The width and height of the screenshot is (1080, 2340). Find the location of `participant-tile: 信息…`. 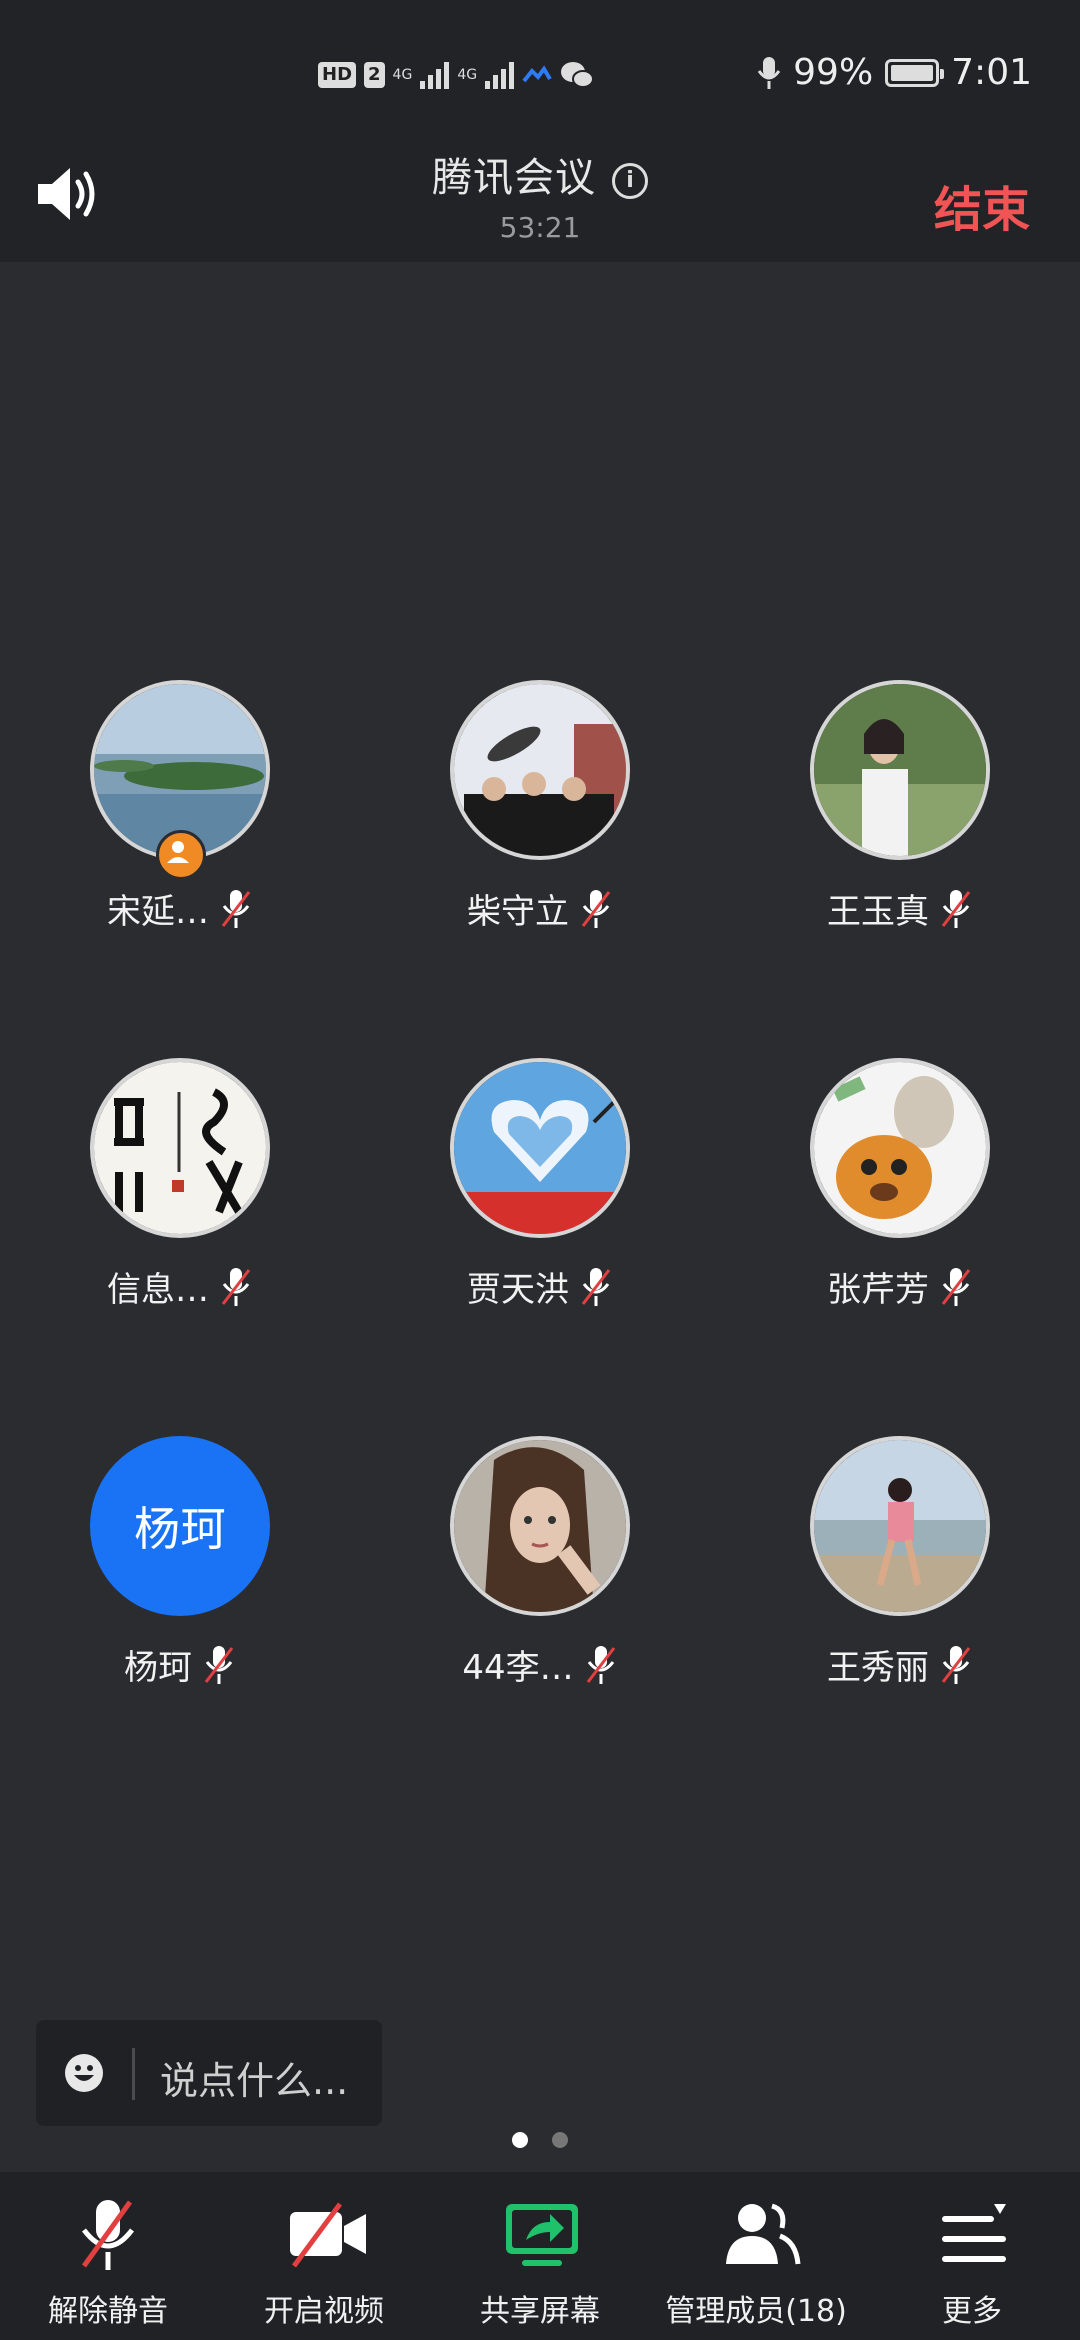

participant-tile: 信息… is located at coordinates (180, 1208).